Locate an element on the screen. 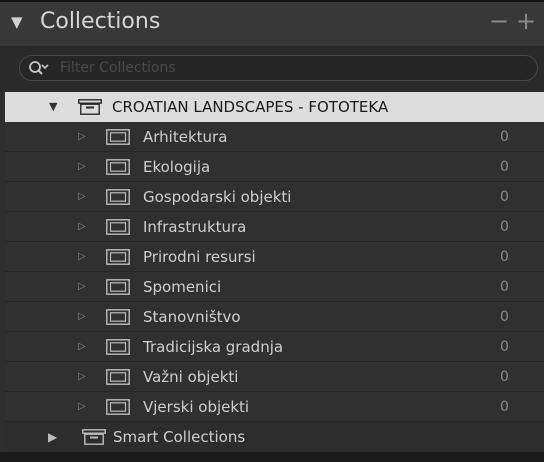 Image resolution: width=544 pixels, height=462 pixels. collection-set-row: ▼ CROATIAN LANDSCAPES - FOTOTEKA is located at coordinates (274, 107).